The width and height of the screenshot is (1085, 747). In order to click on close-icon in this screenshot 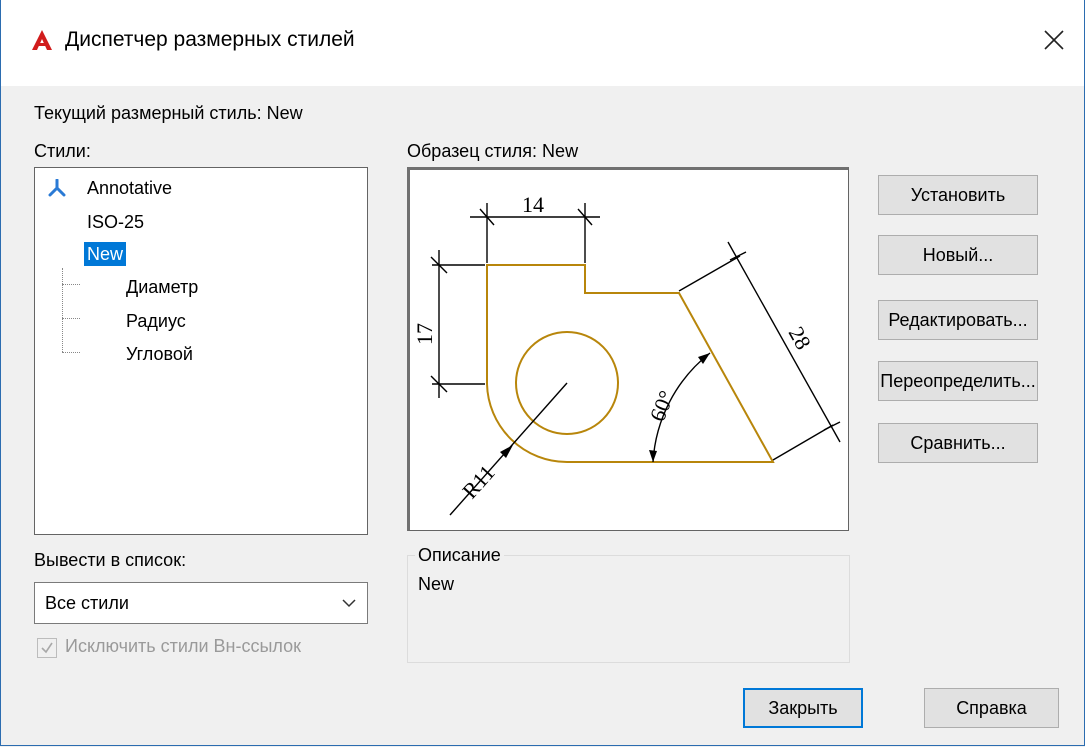, I will do `click(1054, 40)`.